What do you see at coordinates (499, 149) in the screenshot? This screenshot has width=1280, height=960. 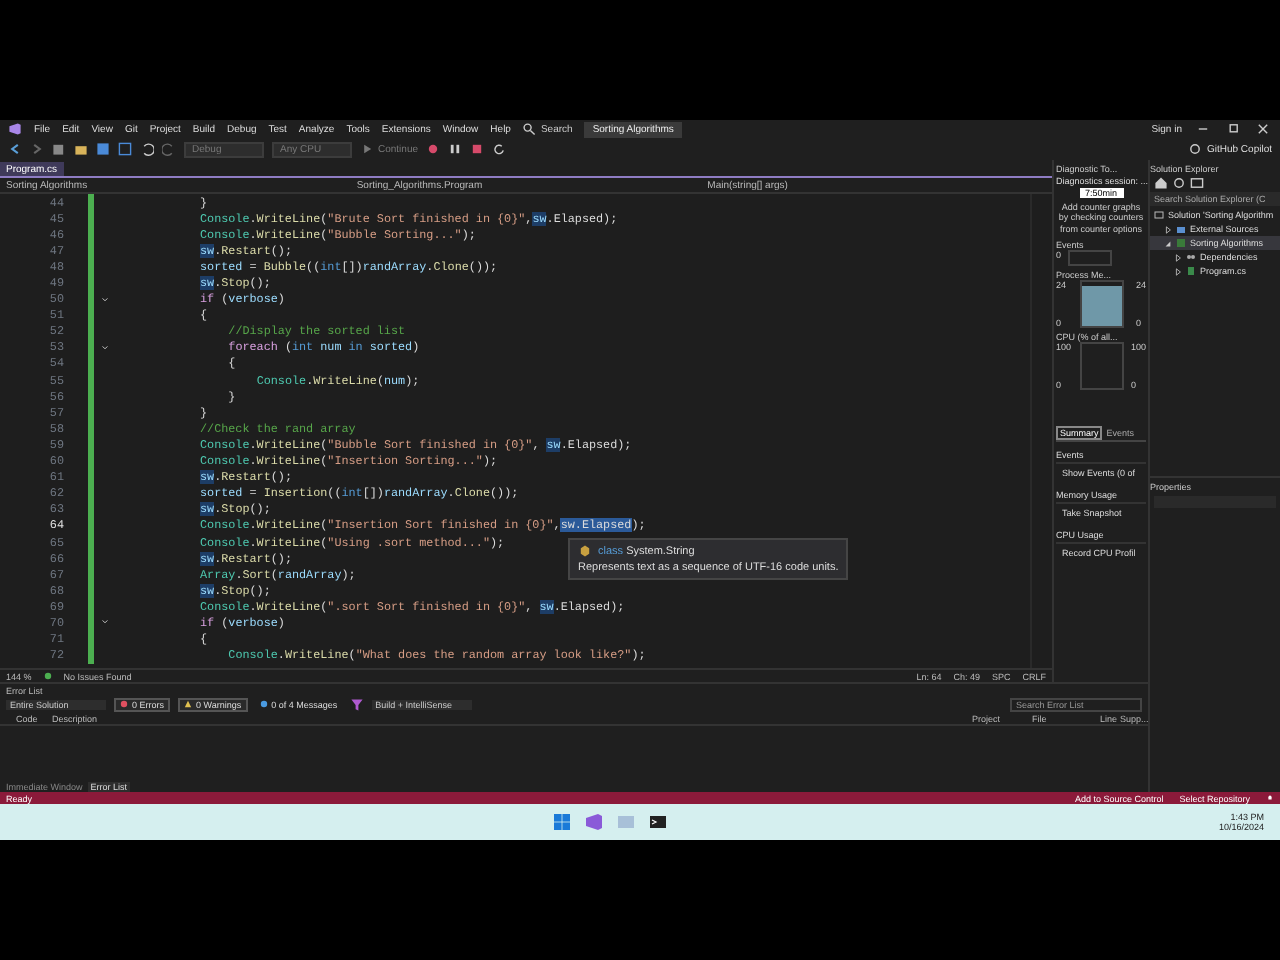 I see `restart-icon` at bounding box center [499, 149].